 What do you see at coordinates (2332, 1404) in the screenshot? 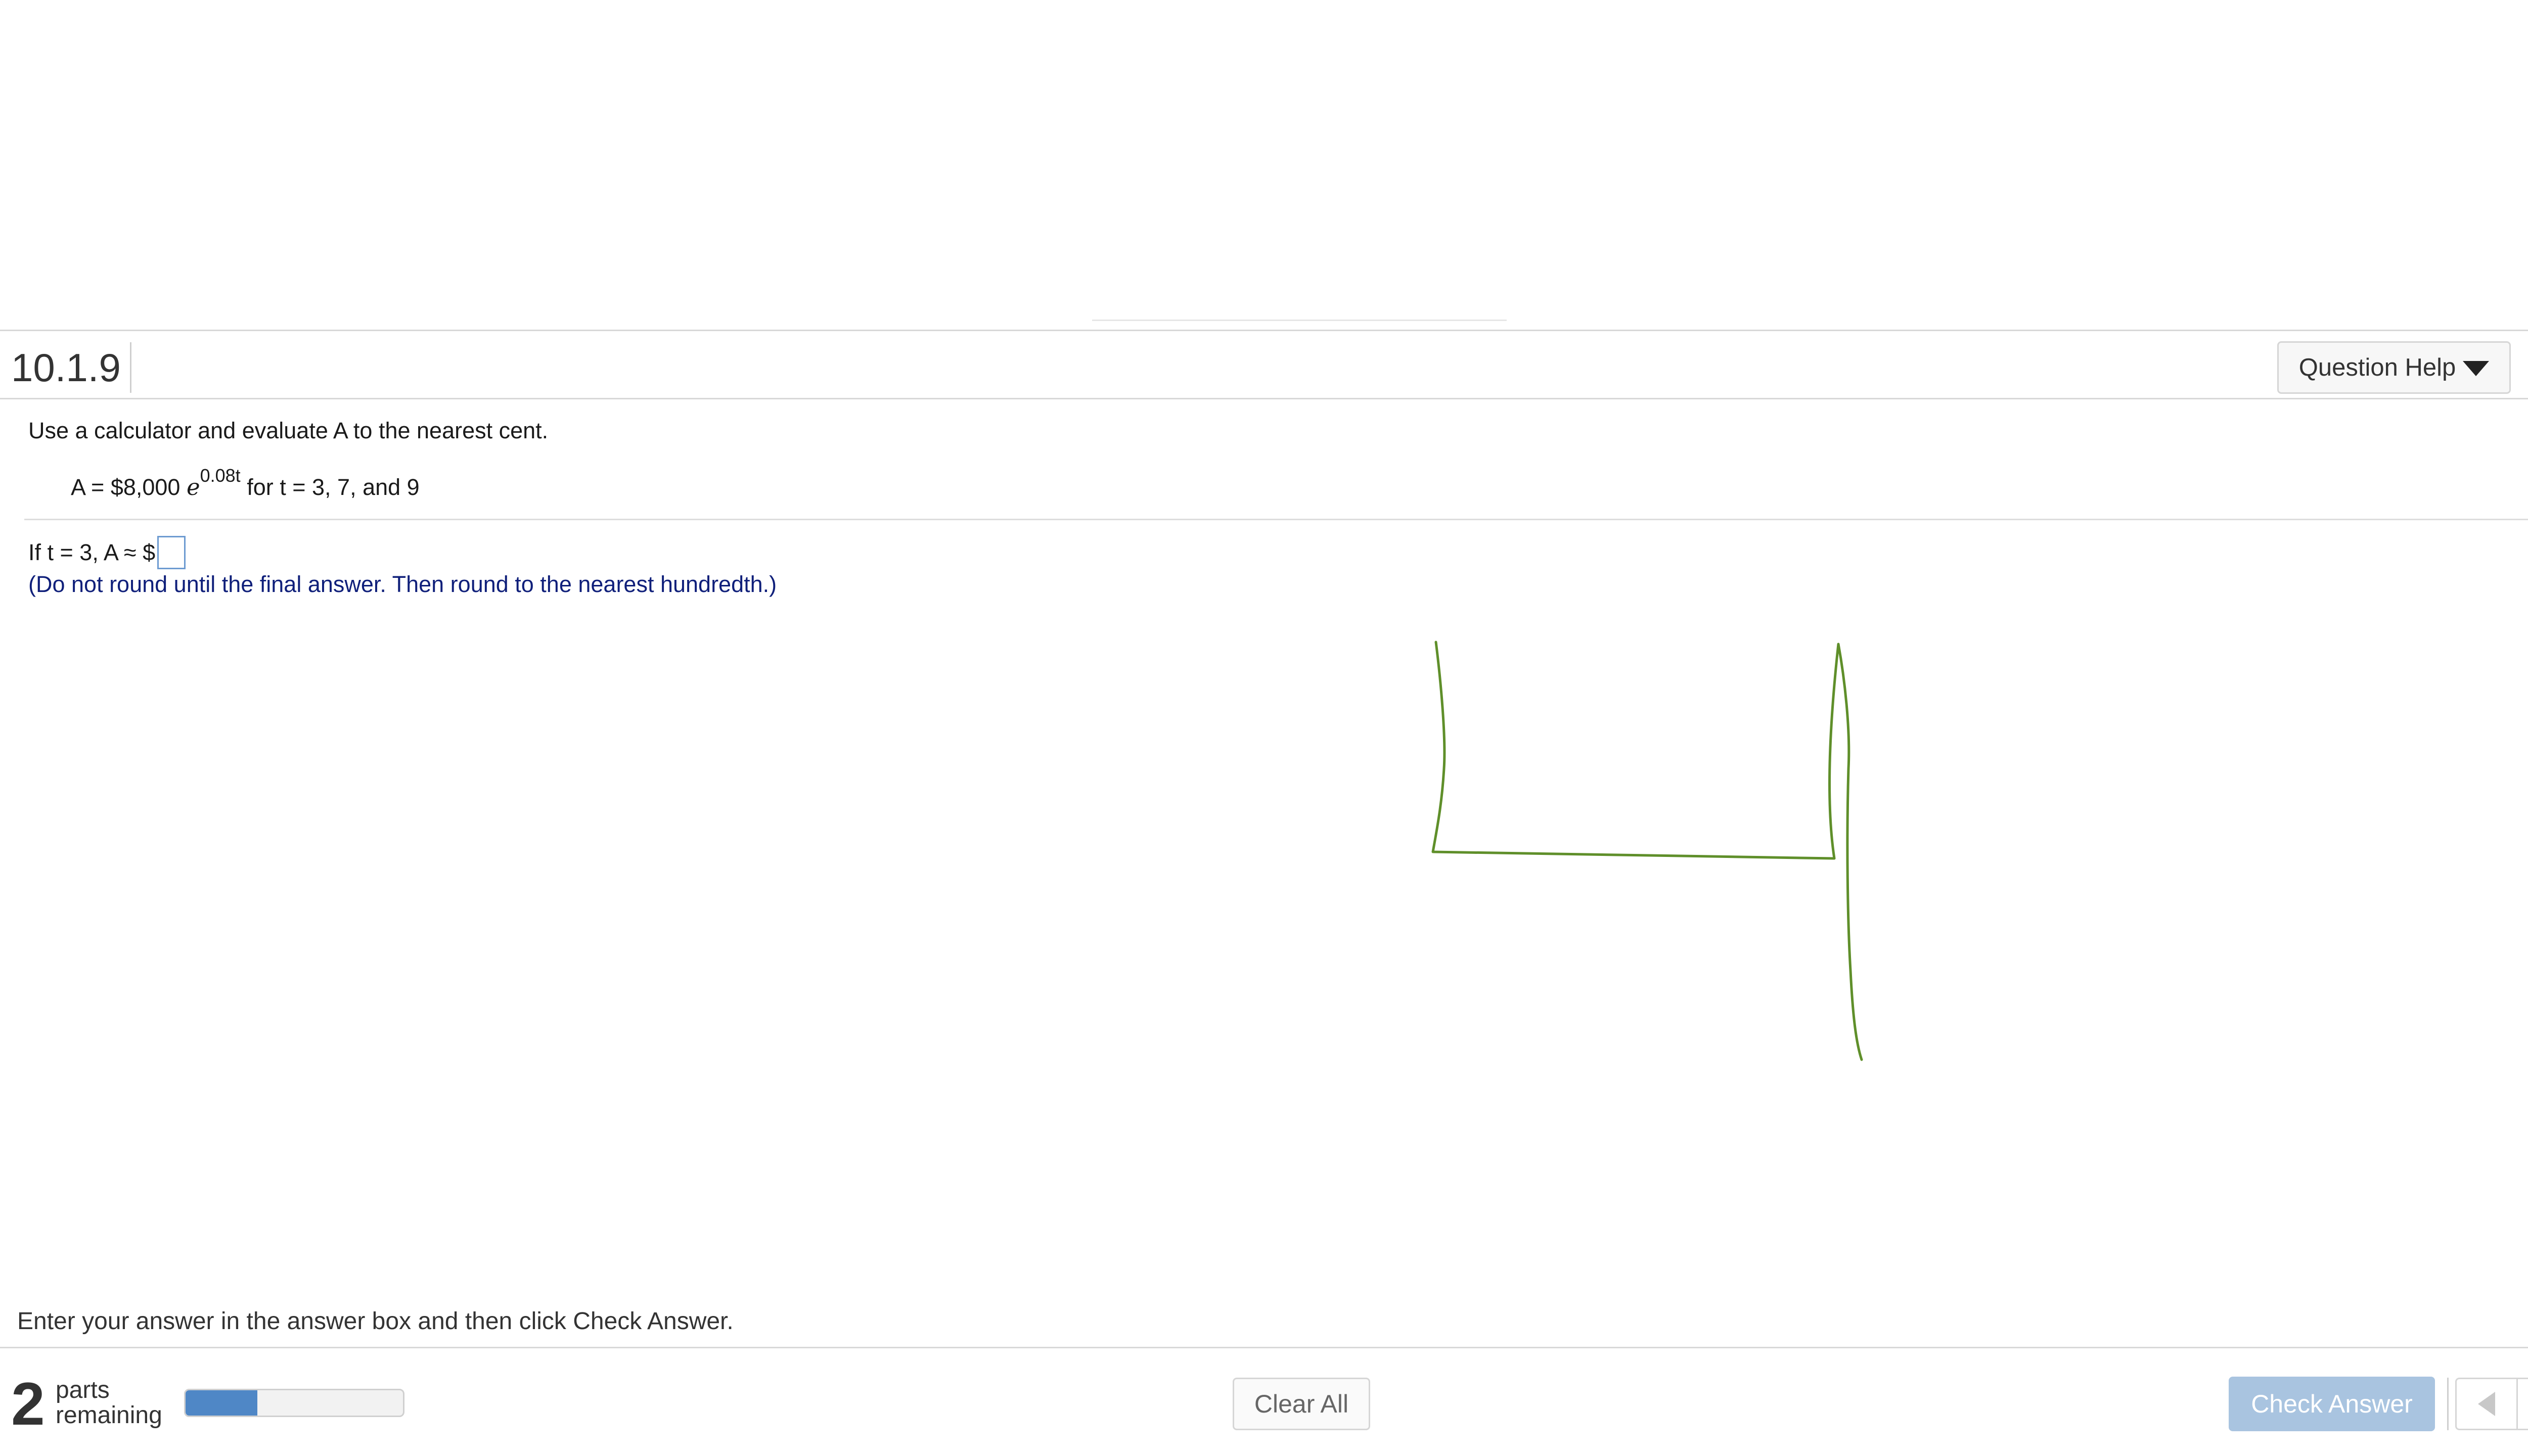
I see `check-answer-button: Check Answer` at bounding box center [2332, 1404].